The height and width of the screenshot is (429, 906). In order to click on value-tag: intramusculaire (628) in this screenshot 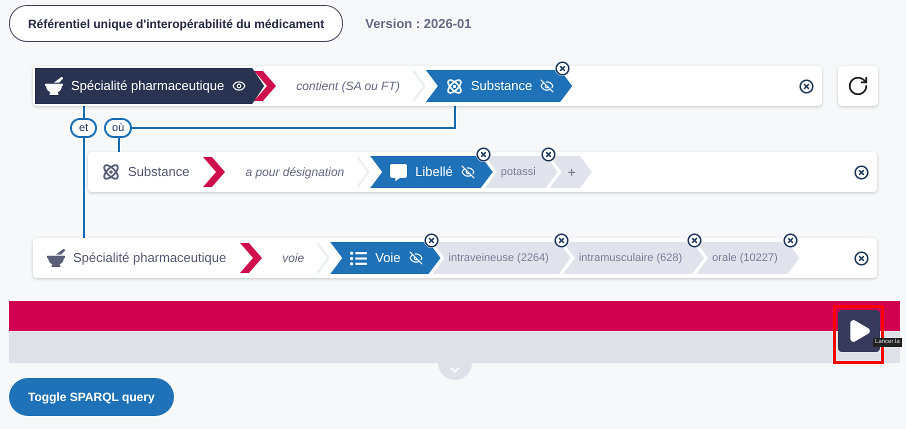, I will do `click(633, 258)`.